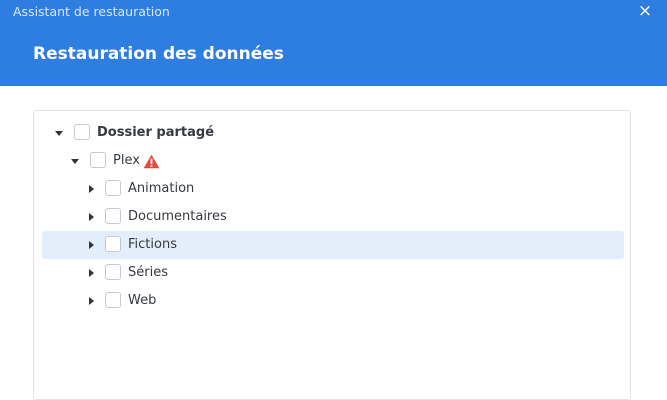  Describe the element at coordinates (142, 300) in the screenshot. I see `tree-label-web: Web` at that location.